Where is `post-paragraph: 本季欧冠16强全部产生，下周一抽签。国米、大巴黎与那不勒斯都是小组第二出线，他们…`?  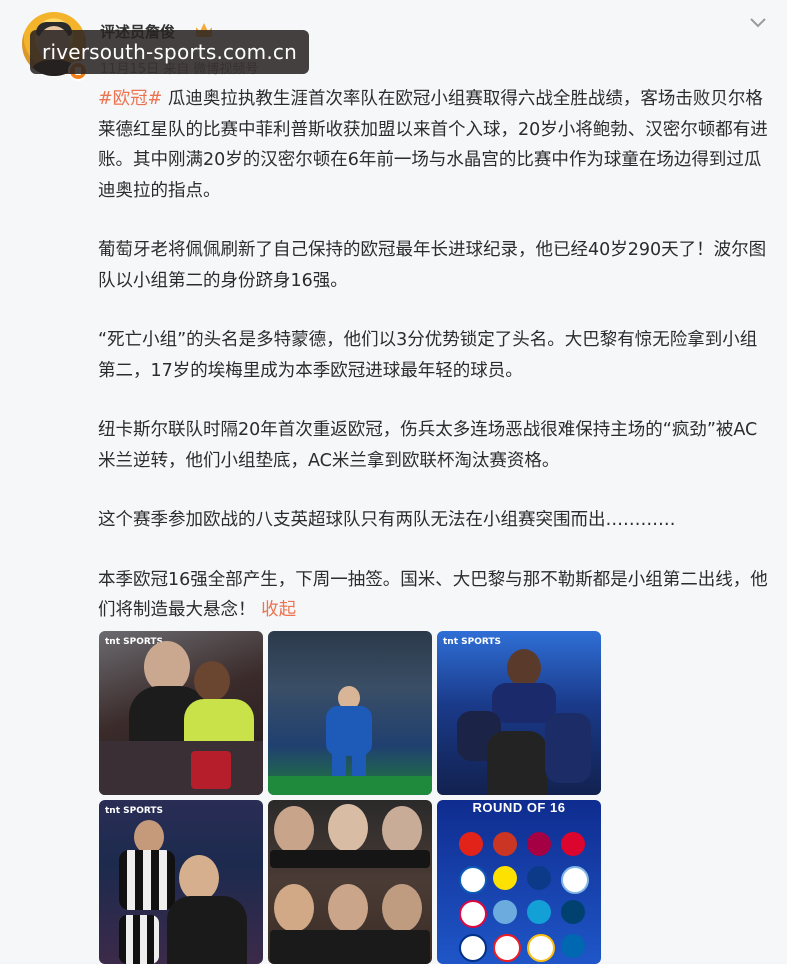
post-paragraph: 本季欧冠16强全部产生，下周一抽签。国米、大巴黎与那不勒斯都是小组第二出线，他们… is located at coordinates (434, 595).